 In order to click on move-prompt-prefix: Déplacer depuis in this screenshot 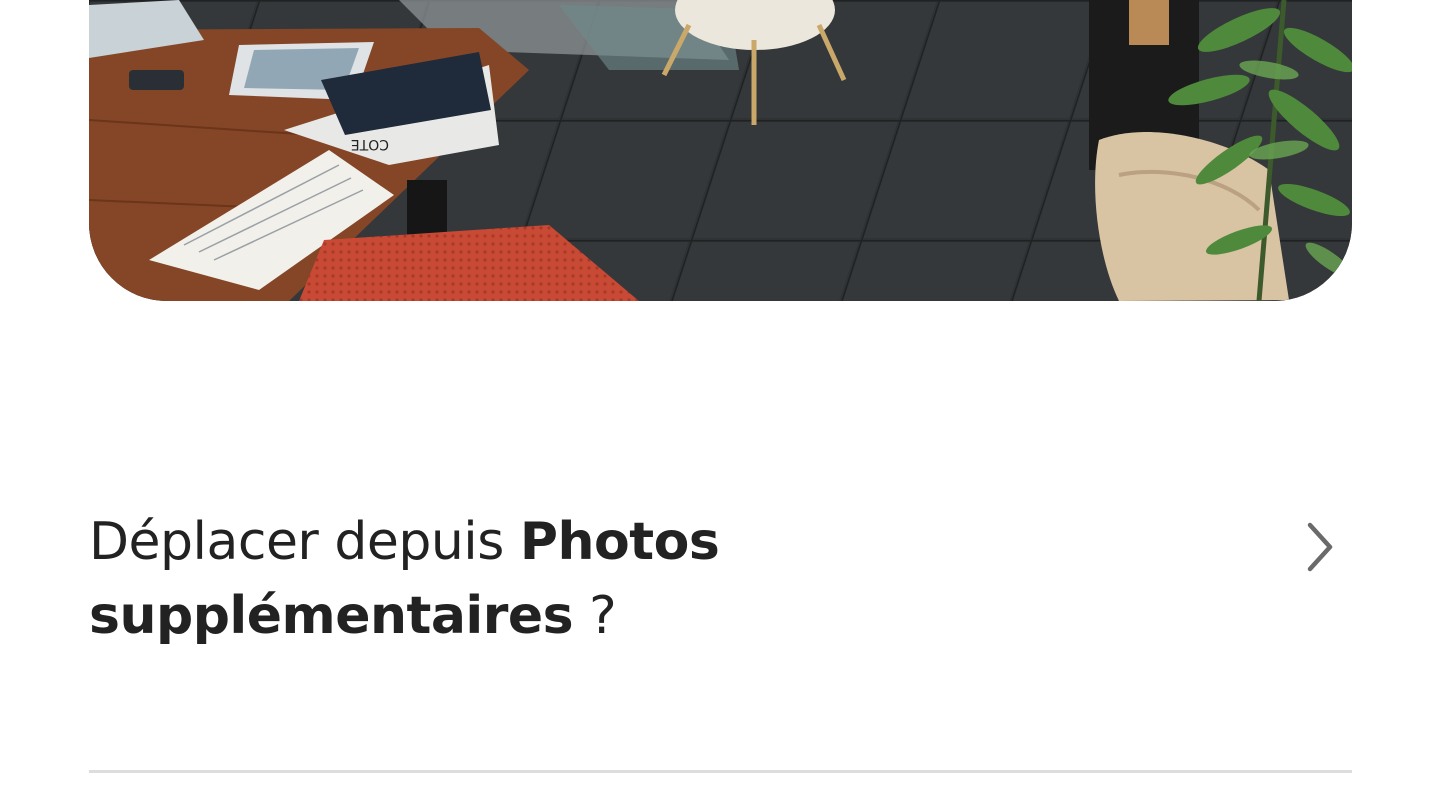, I will do `click(304, 542)`.